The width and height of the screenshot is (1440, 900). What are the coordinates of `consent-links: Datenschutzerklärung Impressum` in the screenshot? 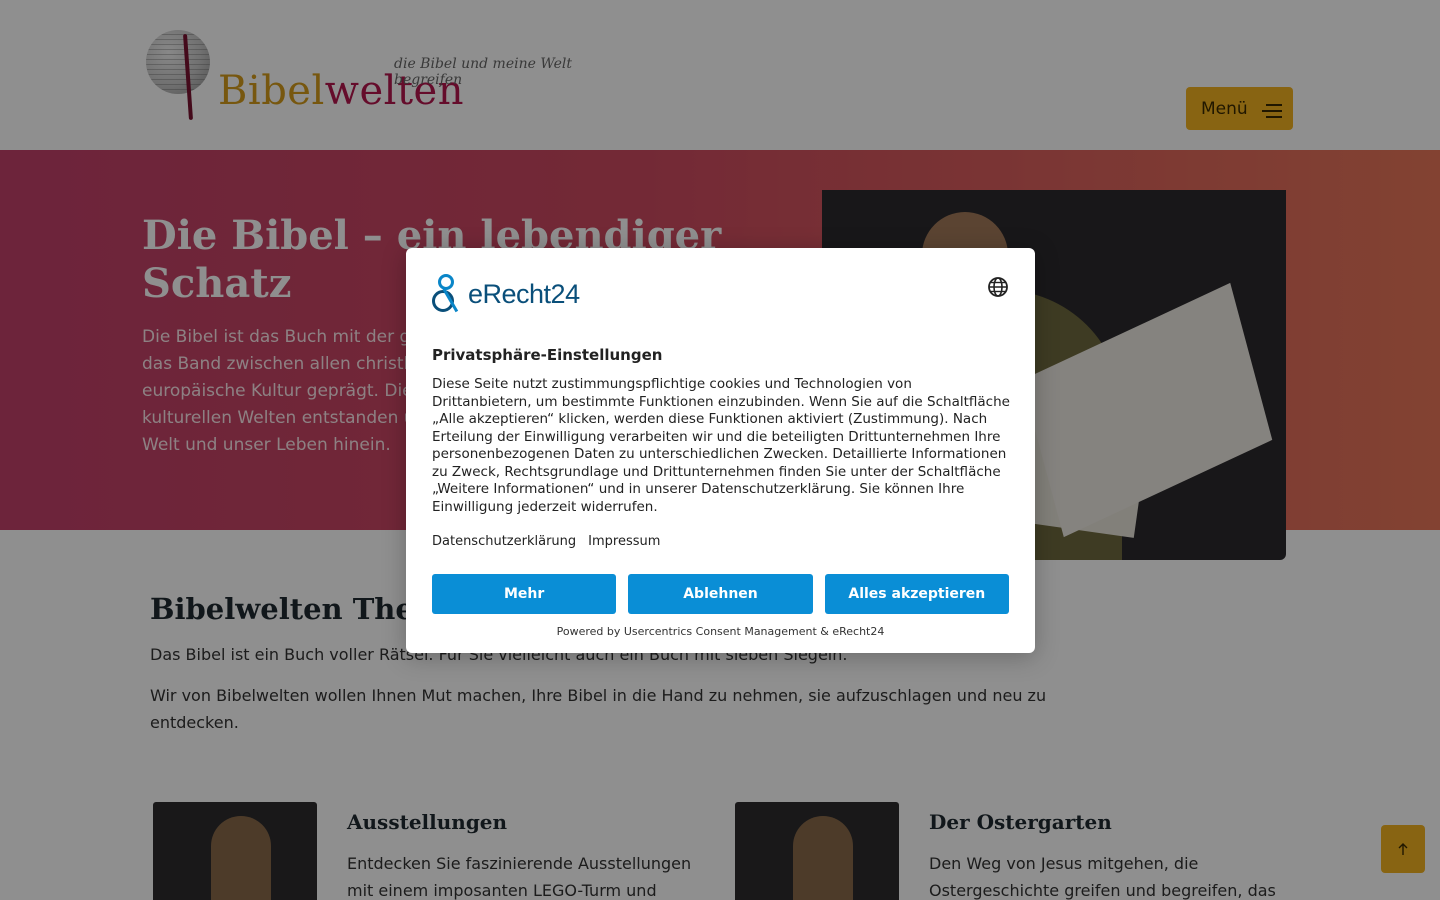 It's located at (546, 541).